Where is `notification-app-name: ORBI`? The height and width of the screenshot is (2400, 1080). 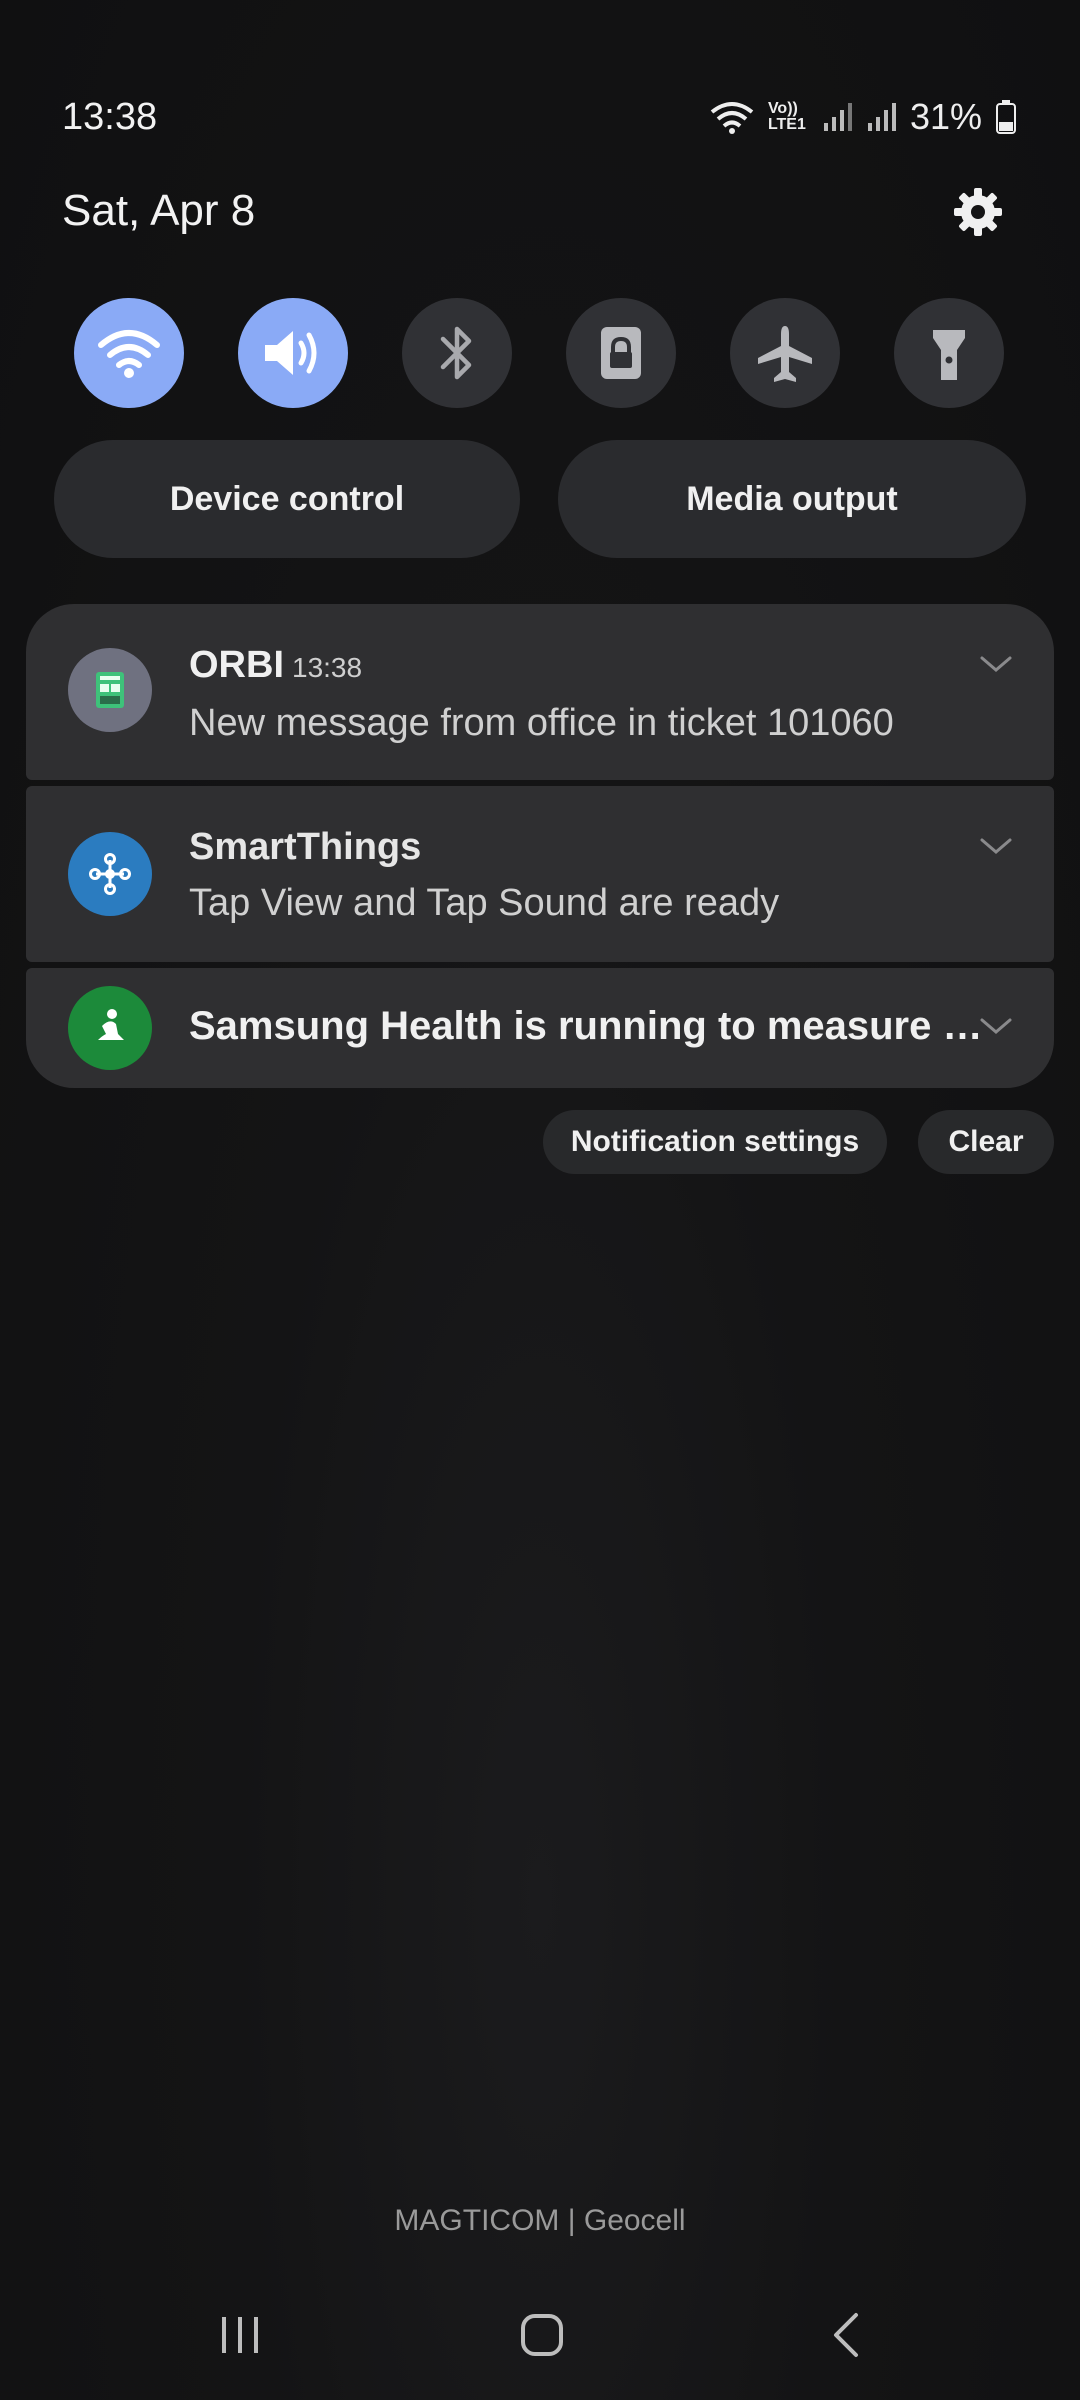 notification-app-name: ORBI is located at coordinates (236, 665).